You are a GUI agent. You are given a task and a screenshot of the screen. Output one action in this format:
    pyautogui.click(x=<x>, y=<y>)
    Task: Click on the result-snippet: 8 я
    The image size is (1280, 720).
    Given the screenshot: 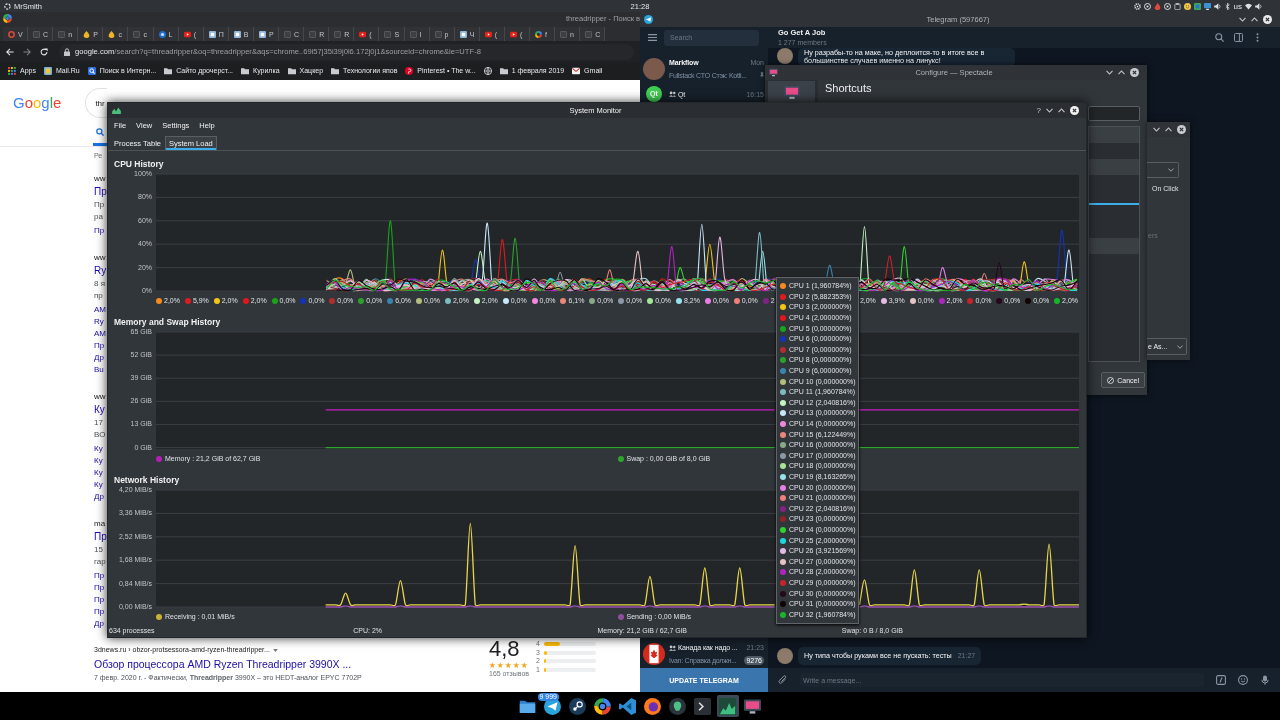 What is the action you would take?
    pyautogui.click(x=99, y=284)
    